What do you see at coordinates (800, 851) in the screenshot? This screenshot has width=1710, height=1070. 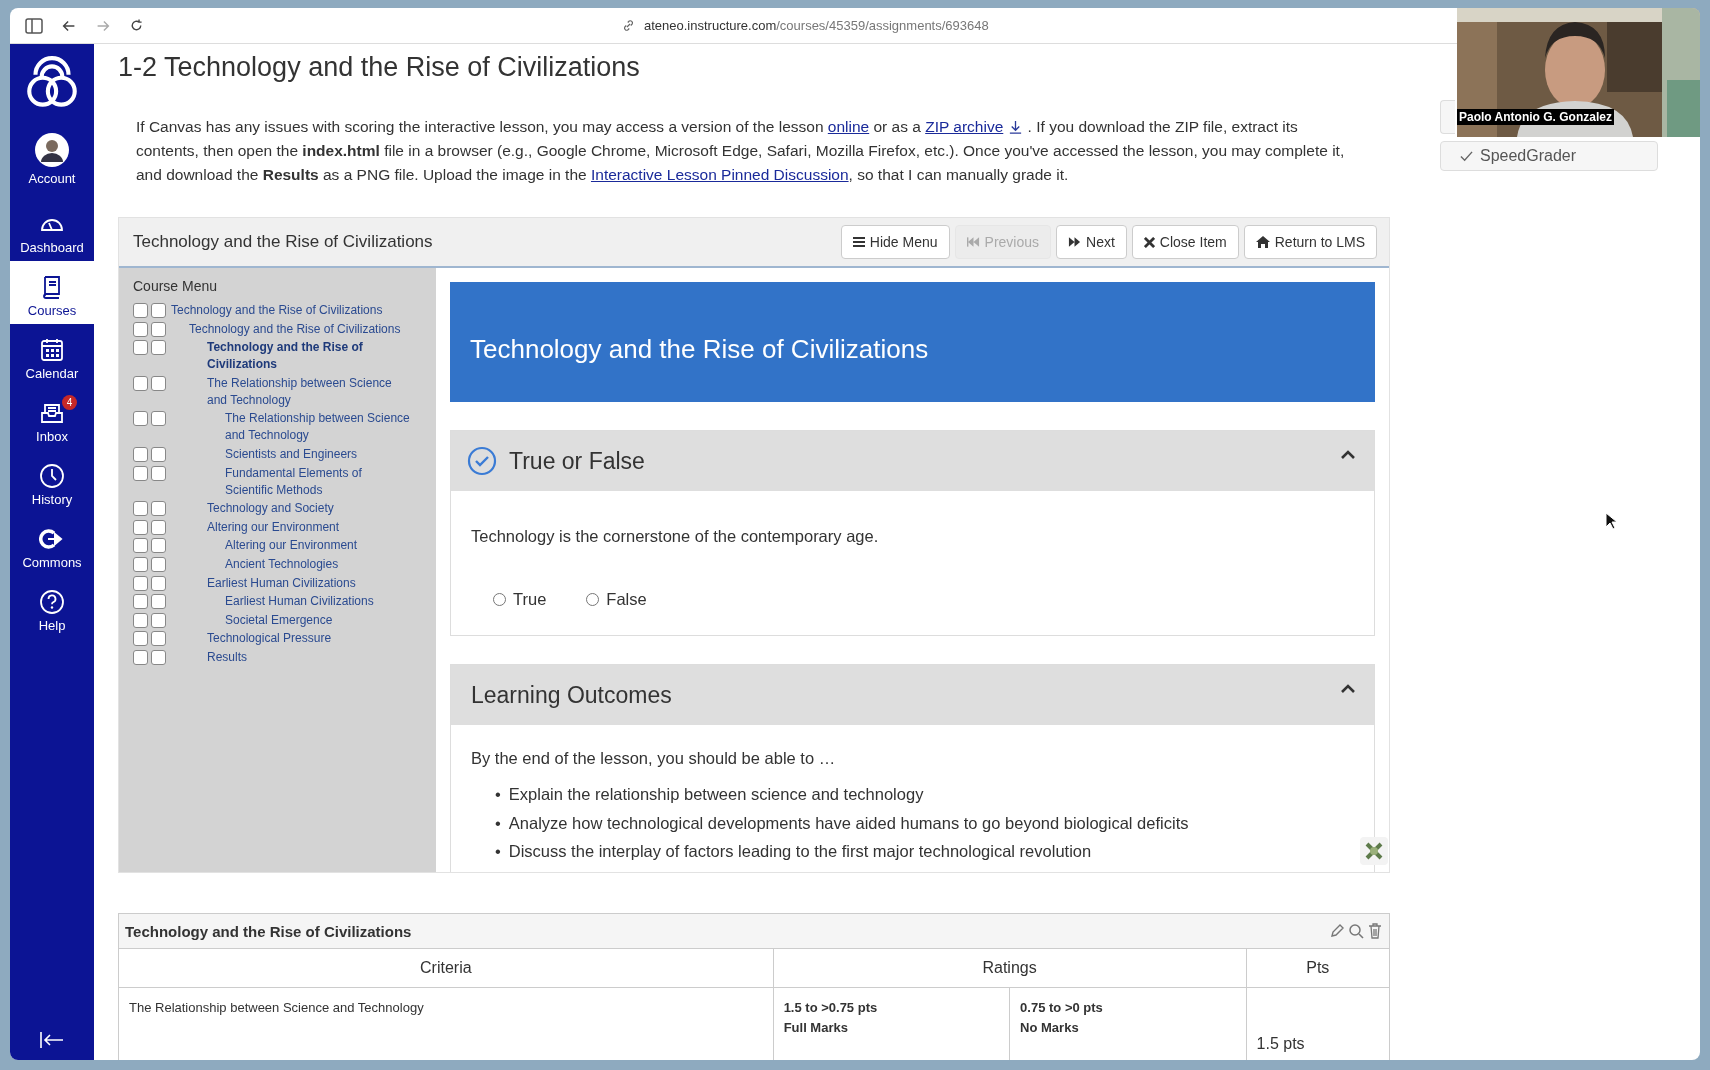 I see `outcome-item: Discuss the interplay of factors leading to the first major technological revolution` at bounding box center [800, 851].